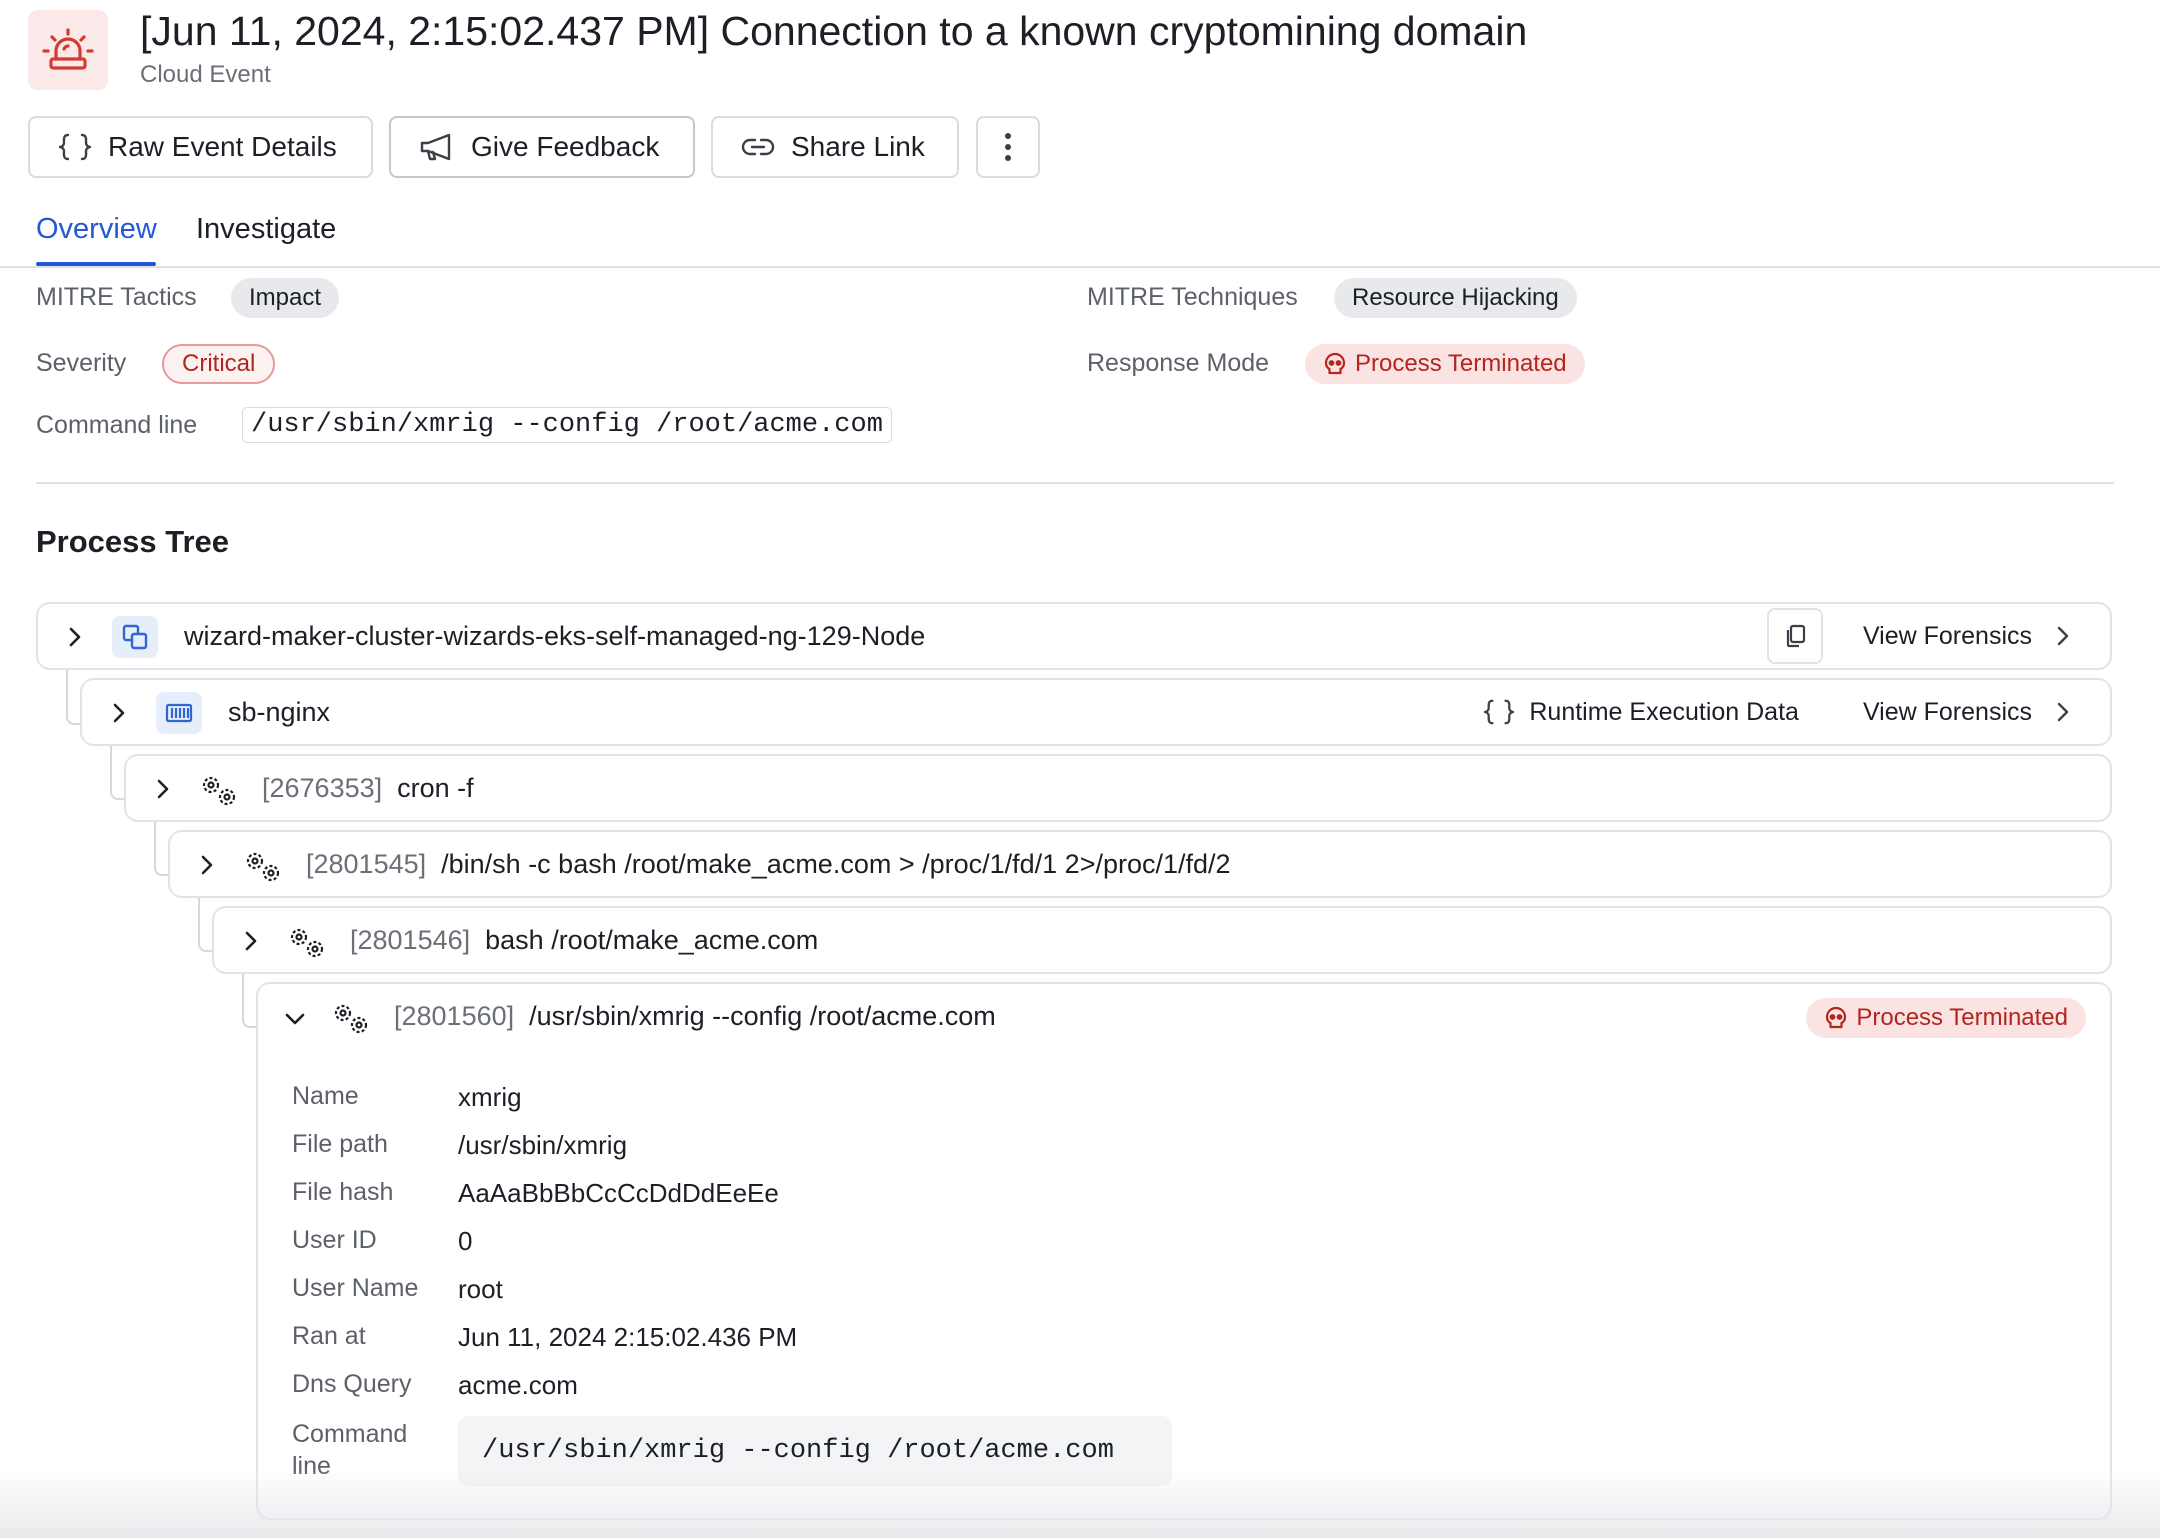  What do you see at coordinates (1080, 267) in the screenshot?
I see `tabs-divider` at bounding box center [1080, 267].